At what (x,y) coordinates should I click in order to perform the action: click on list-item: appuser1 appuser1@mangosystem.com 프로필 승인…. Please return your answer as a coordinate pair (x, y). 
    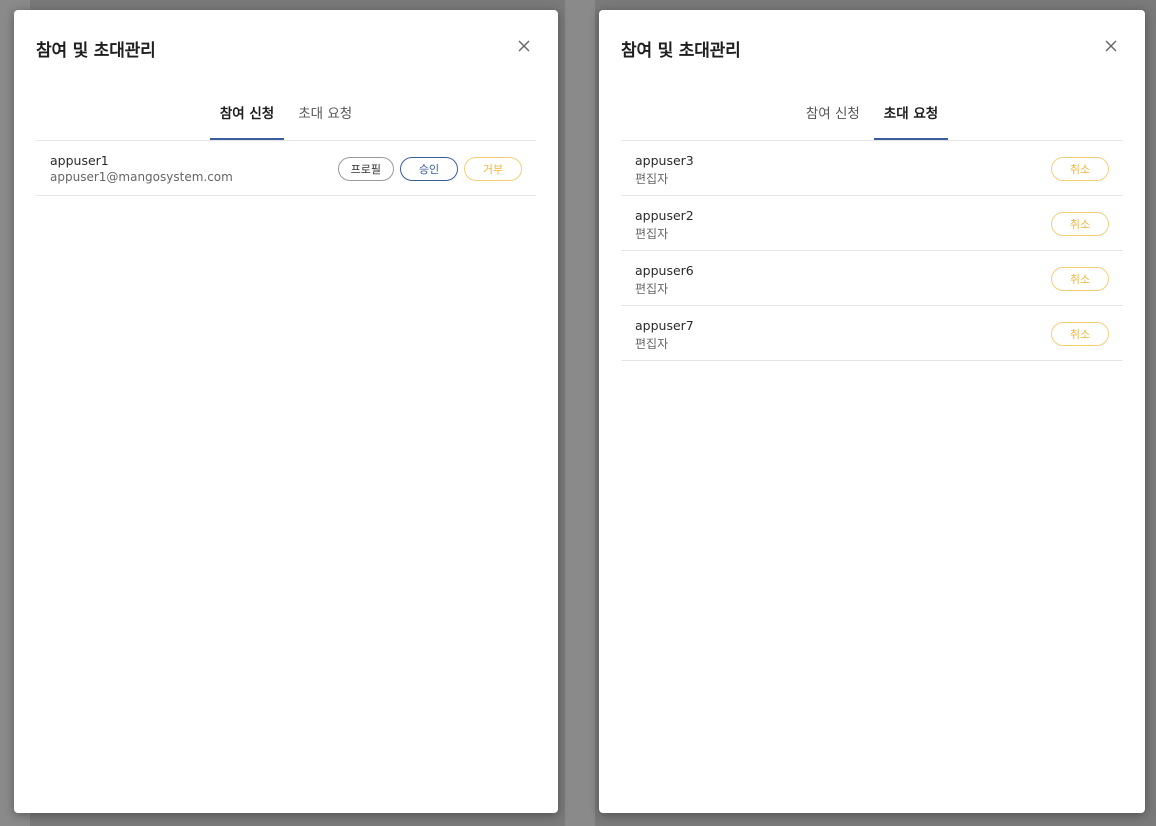
    Looking at the image, I should click on (286, 168).